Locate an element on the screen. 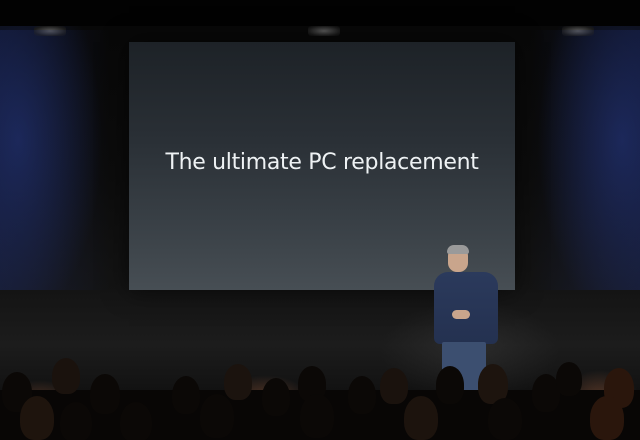 Image resolution: width=640 pixels, height=440 pixels. ceiling-light is located at coordinates (324, 31).